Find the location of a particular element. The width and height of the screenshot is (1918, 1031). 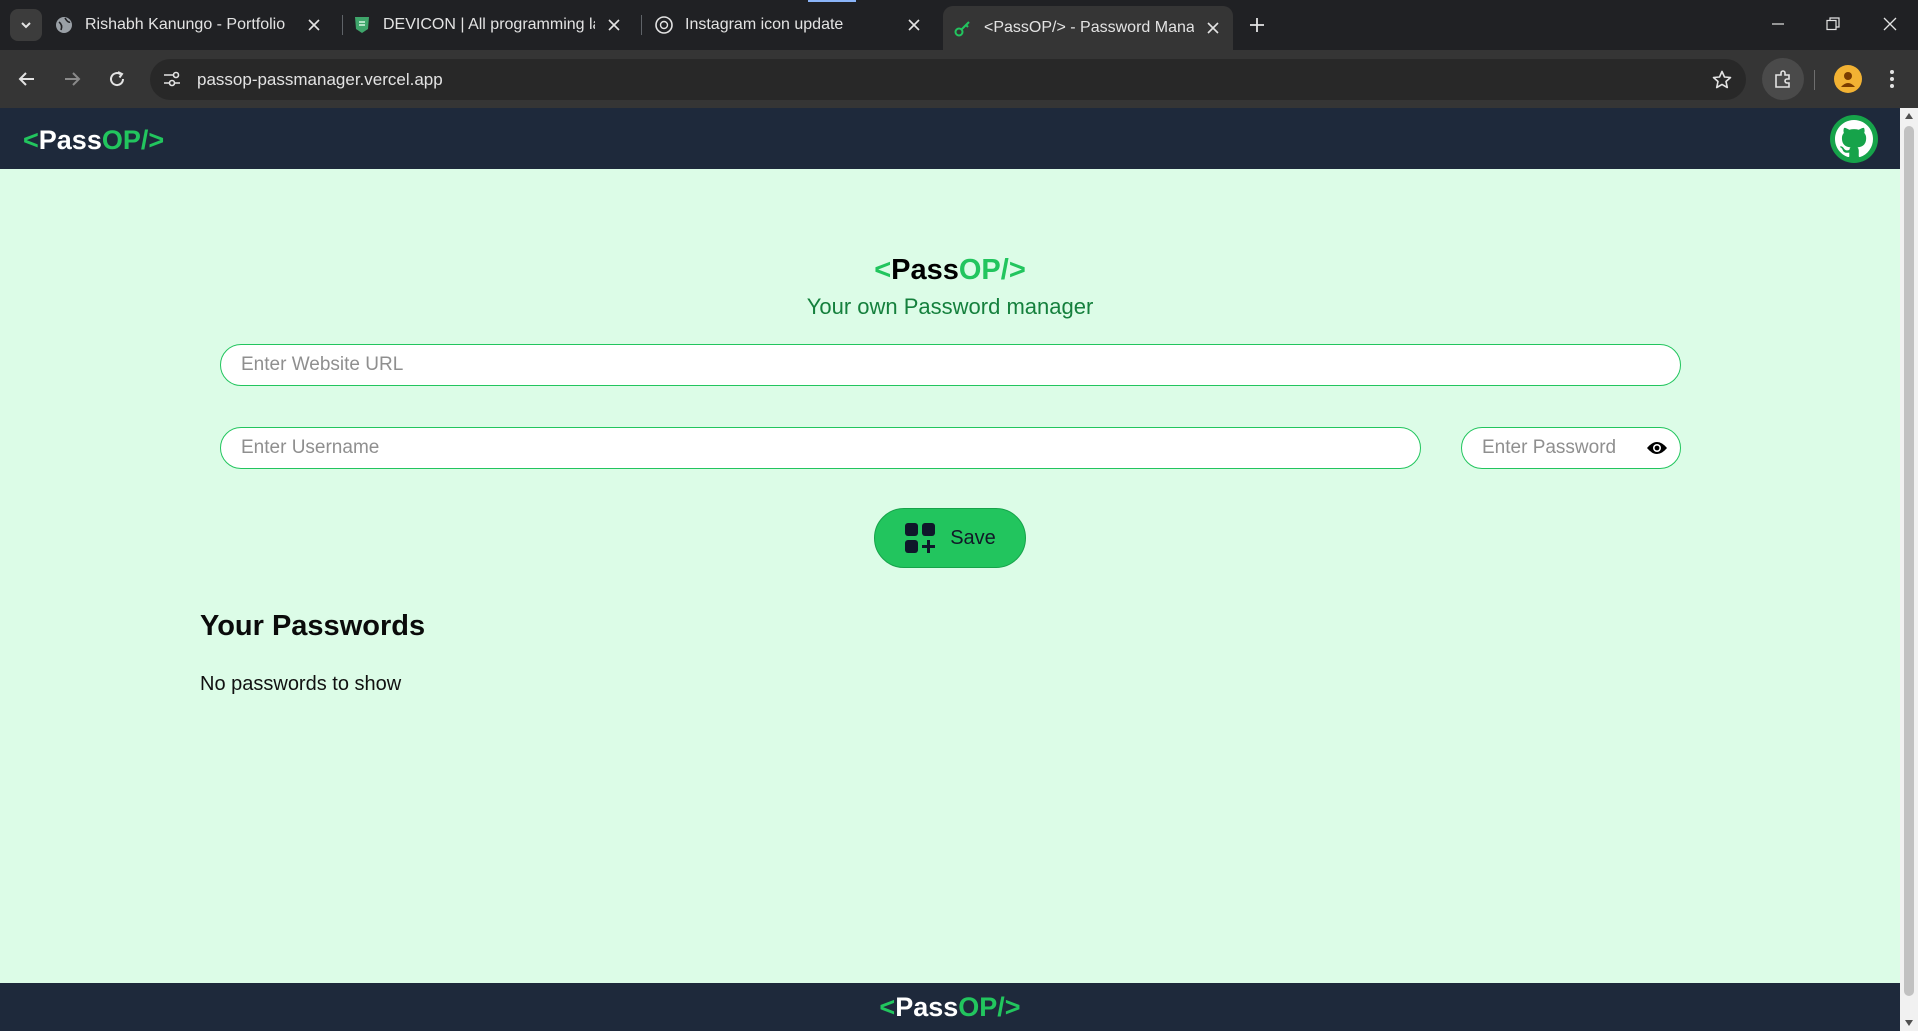

page-scrollbar is located at coordinates (1909, 569).